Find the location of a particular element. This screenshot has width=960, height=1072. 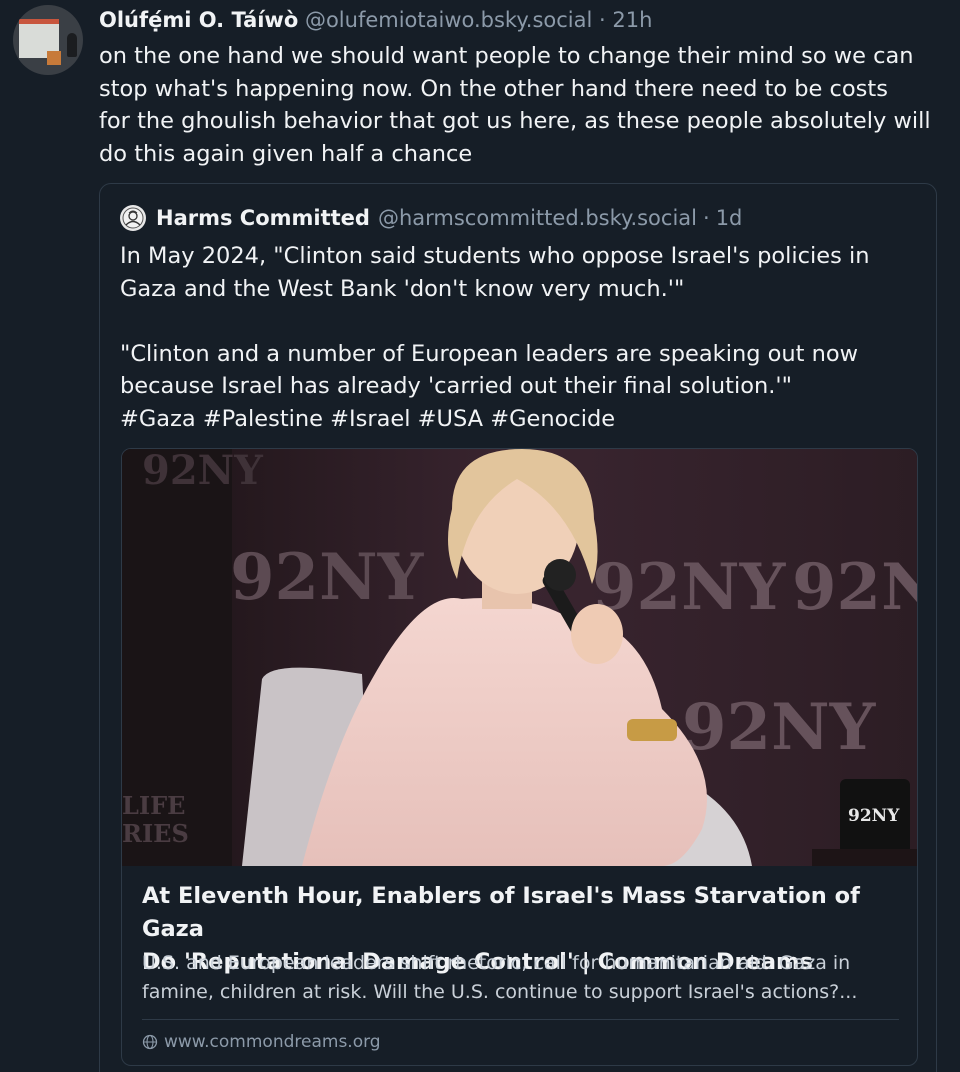

link-card-divider is located at coordinates (520, 1019).